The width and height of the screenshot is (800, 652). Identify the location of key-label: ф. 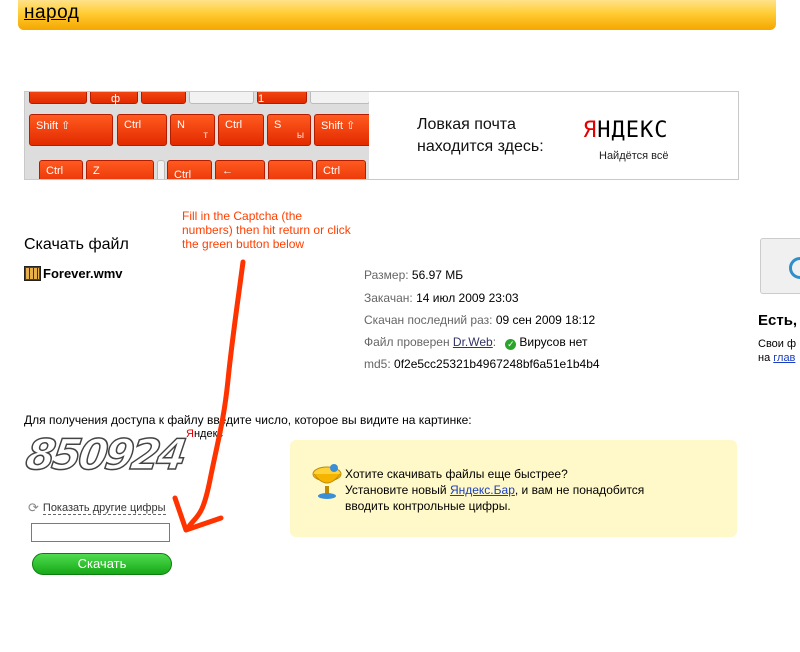
(116, 99).